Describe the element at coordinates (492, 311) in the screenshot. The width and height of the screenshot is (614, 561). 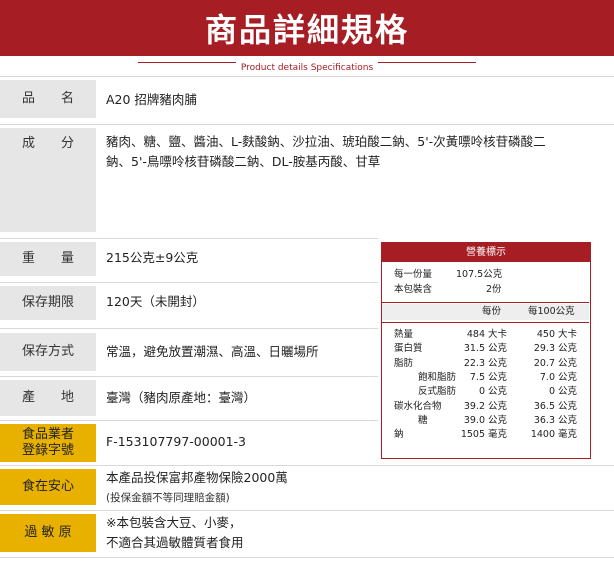
I see `column-per-serving: 每份` at that location.